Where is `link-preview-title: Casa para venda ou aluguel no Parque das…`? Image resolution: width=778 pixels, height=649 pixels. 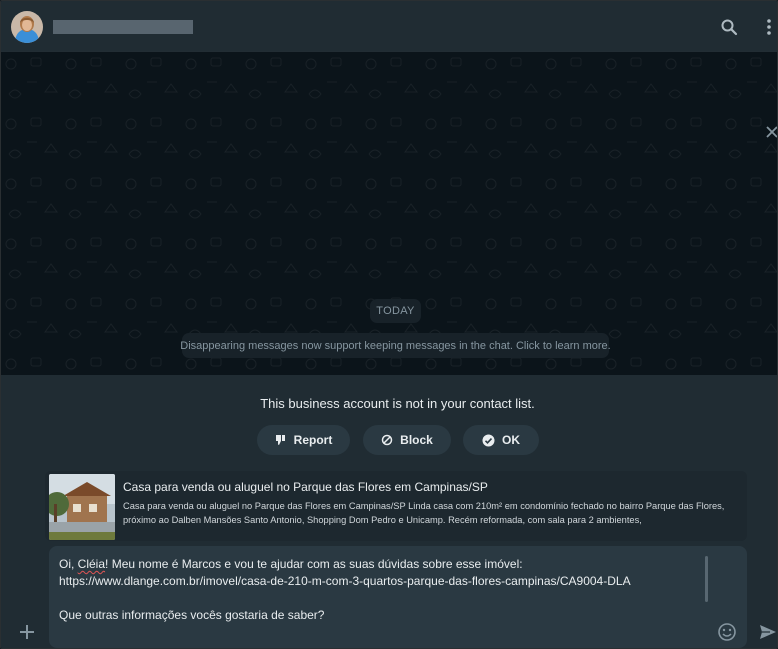 link-preview-title: Casa para venda ou aluguel no Parque das… is located at coordinates (305, 487).